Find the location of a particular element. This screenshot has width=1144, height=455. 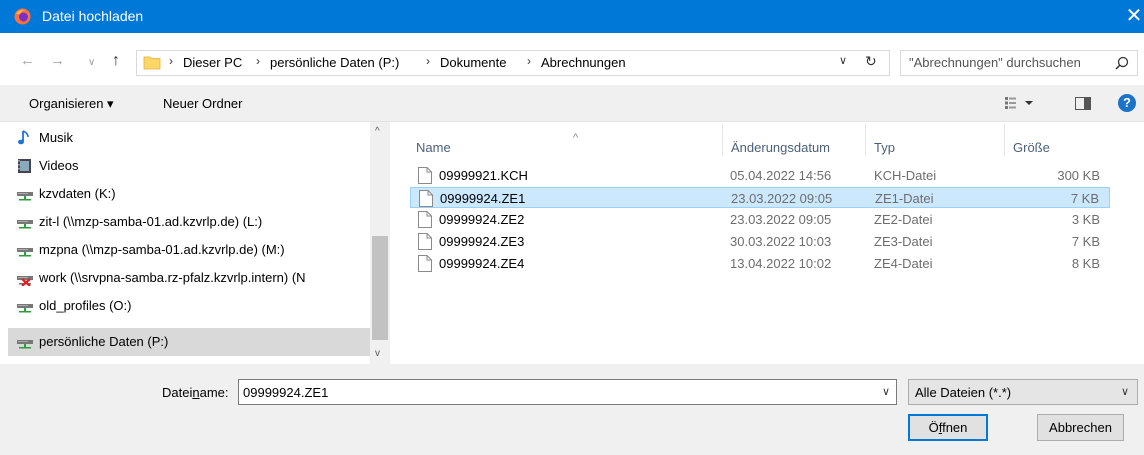

back-arrow-icon: ← is located at coordinates (27, 61).